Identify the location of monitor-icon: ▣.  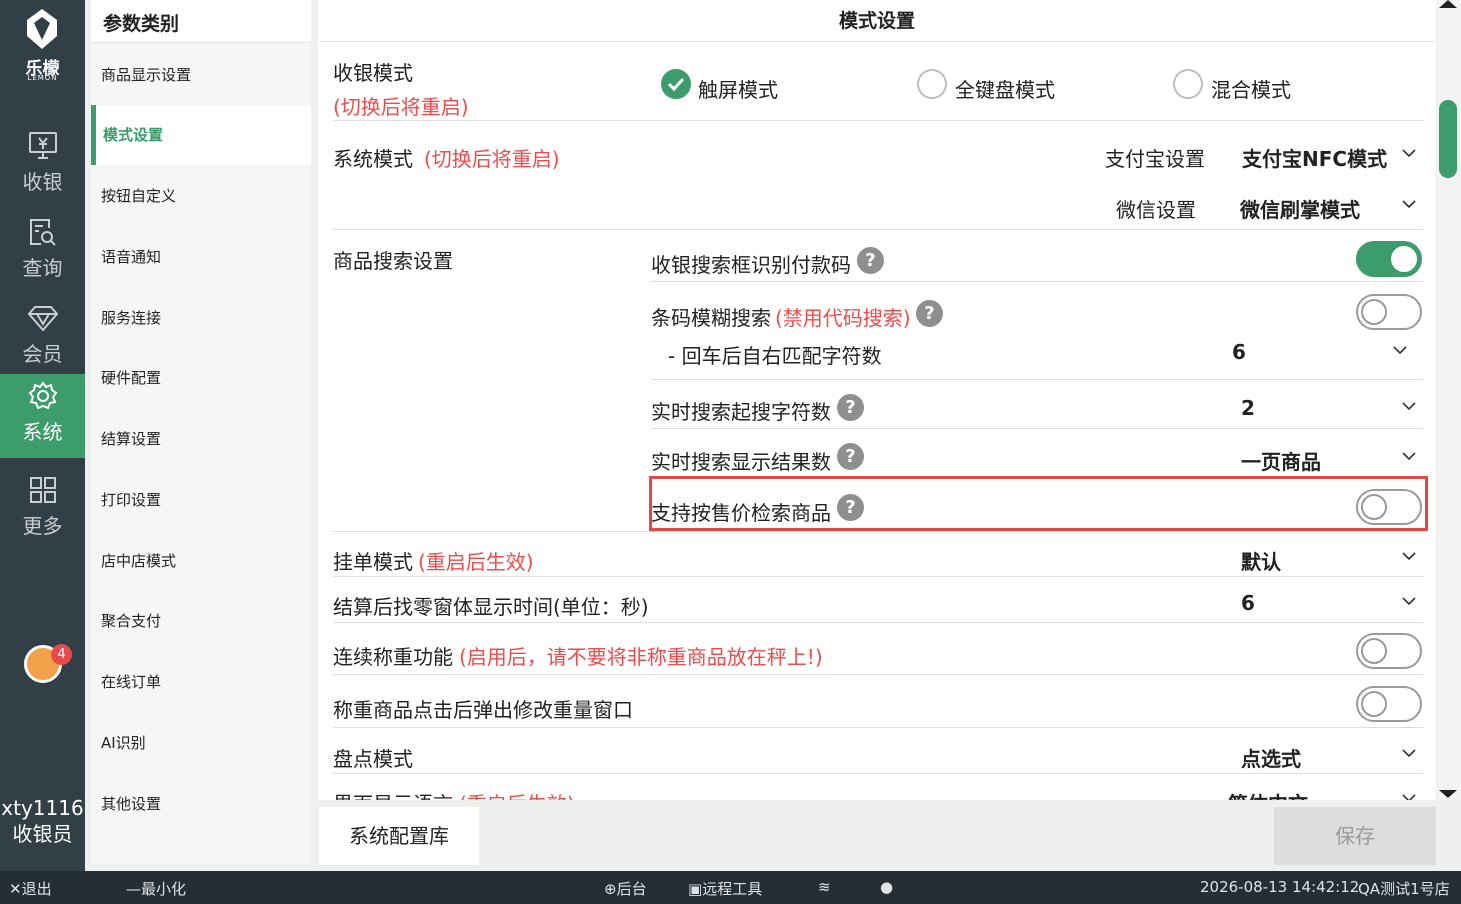
(695, 889).